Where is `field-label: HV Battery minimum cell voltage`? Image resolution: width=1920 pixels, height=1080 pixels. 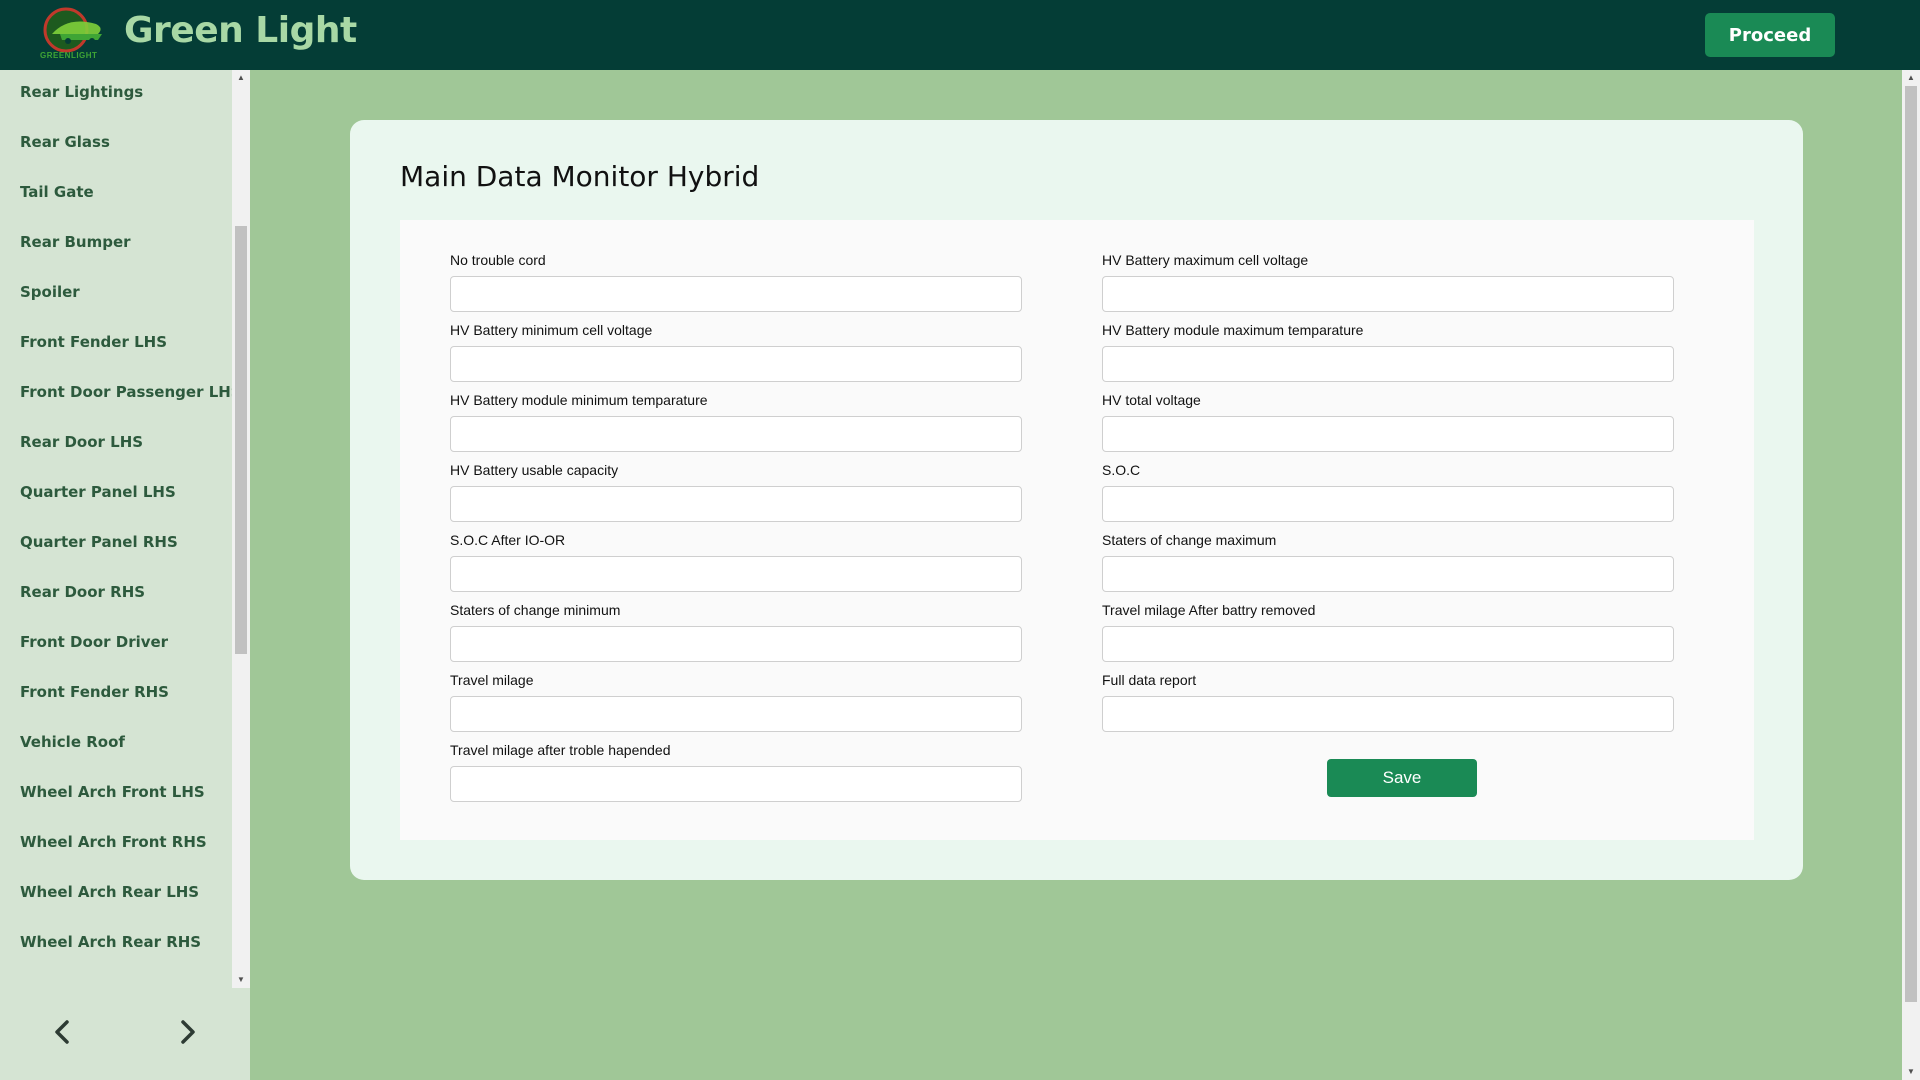
field-label: HV Battery minimum cell voltage is located at coordinates (551, 330).